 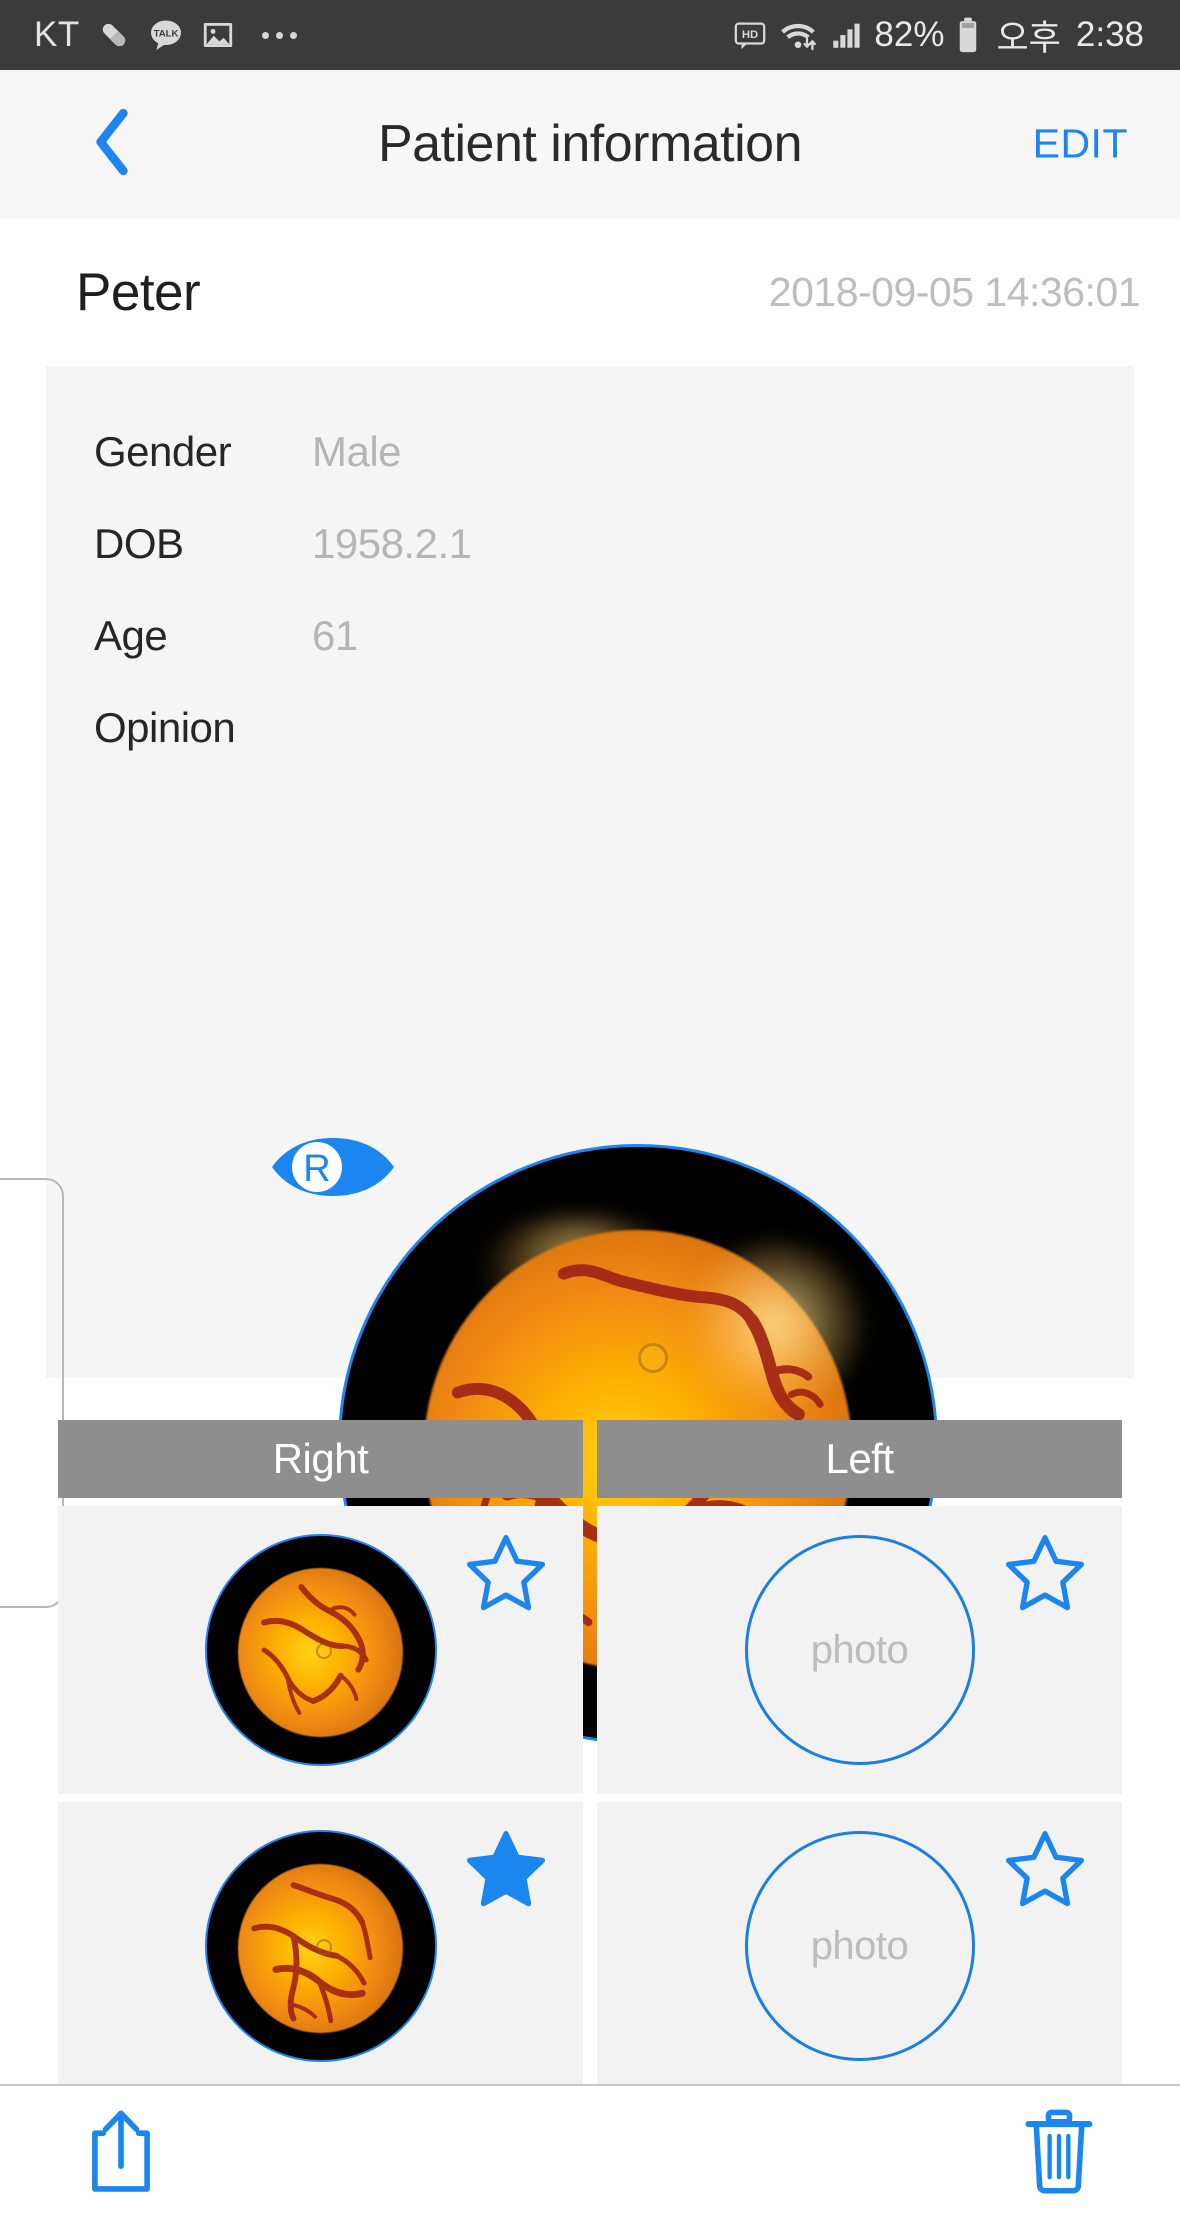 I want to click on app-header: Patient information EDIT, so click(x=590, y=144).